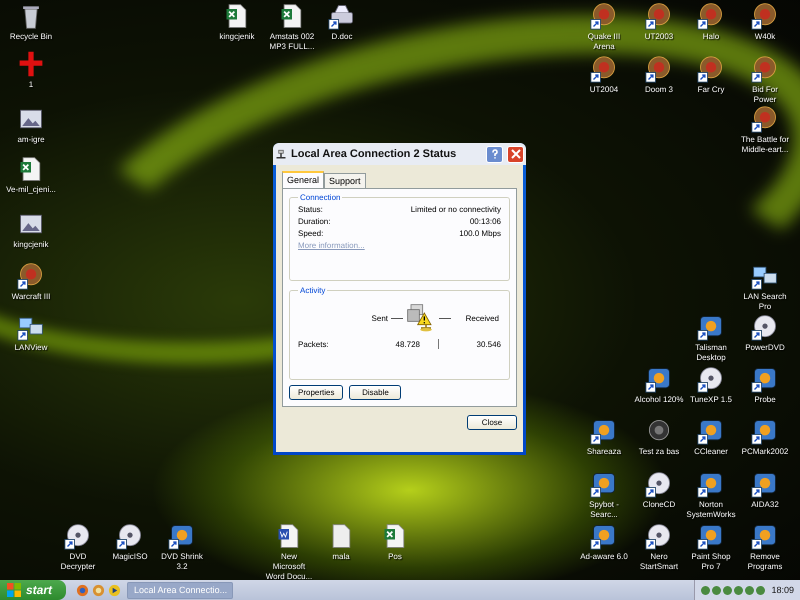  What do you see at coordinates (342, 37) in the screenshot?
I see `icon-label: D.doc` at bounding box center [342, 37].